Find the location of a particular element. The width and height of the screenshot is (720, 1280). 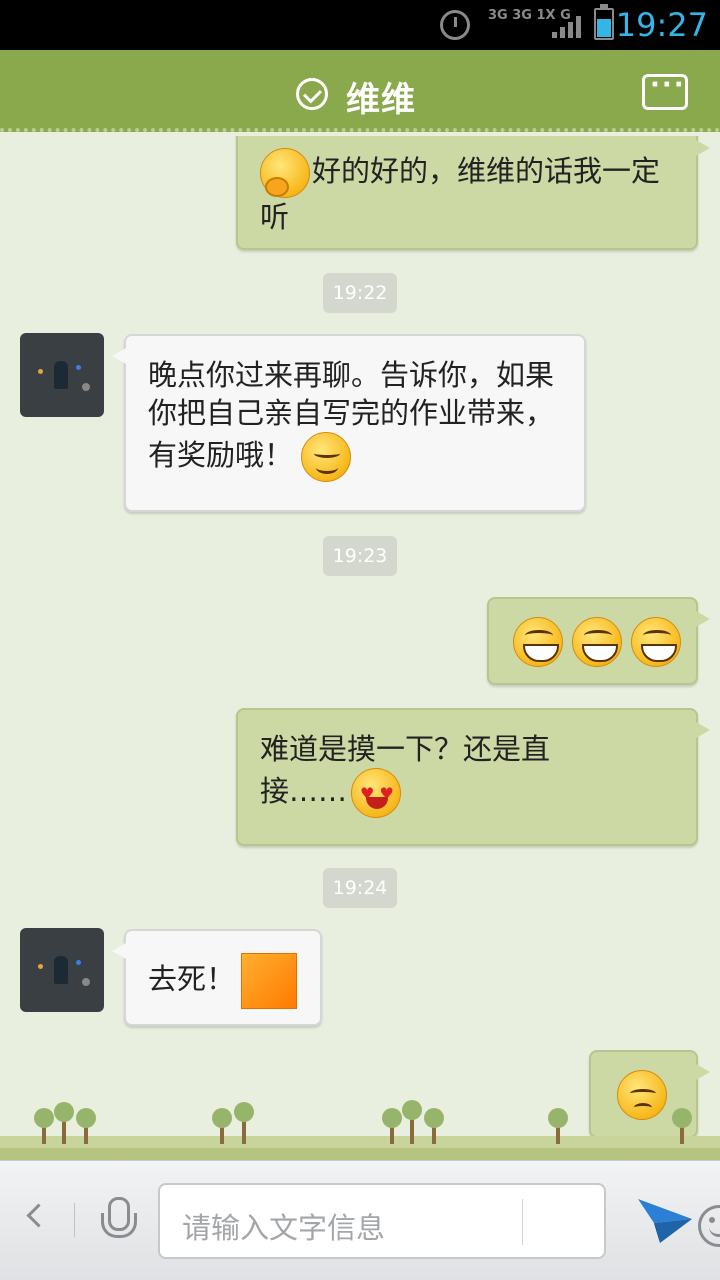

alarm-icon is located at coordinates (455, 25).